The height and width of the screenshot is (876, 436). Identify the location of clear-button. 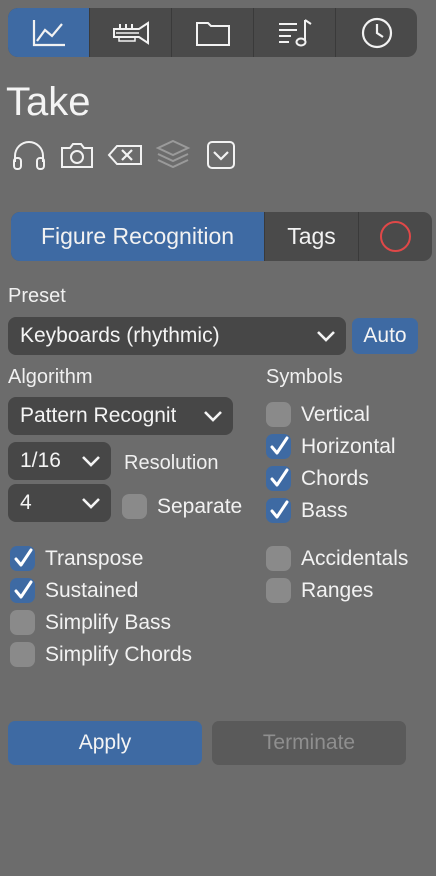
(125, 155).